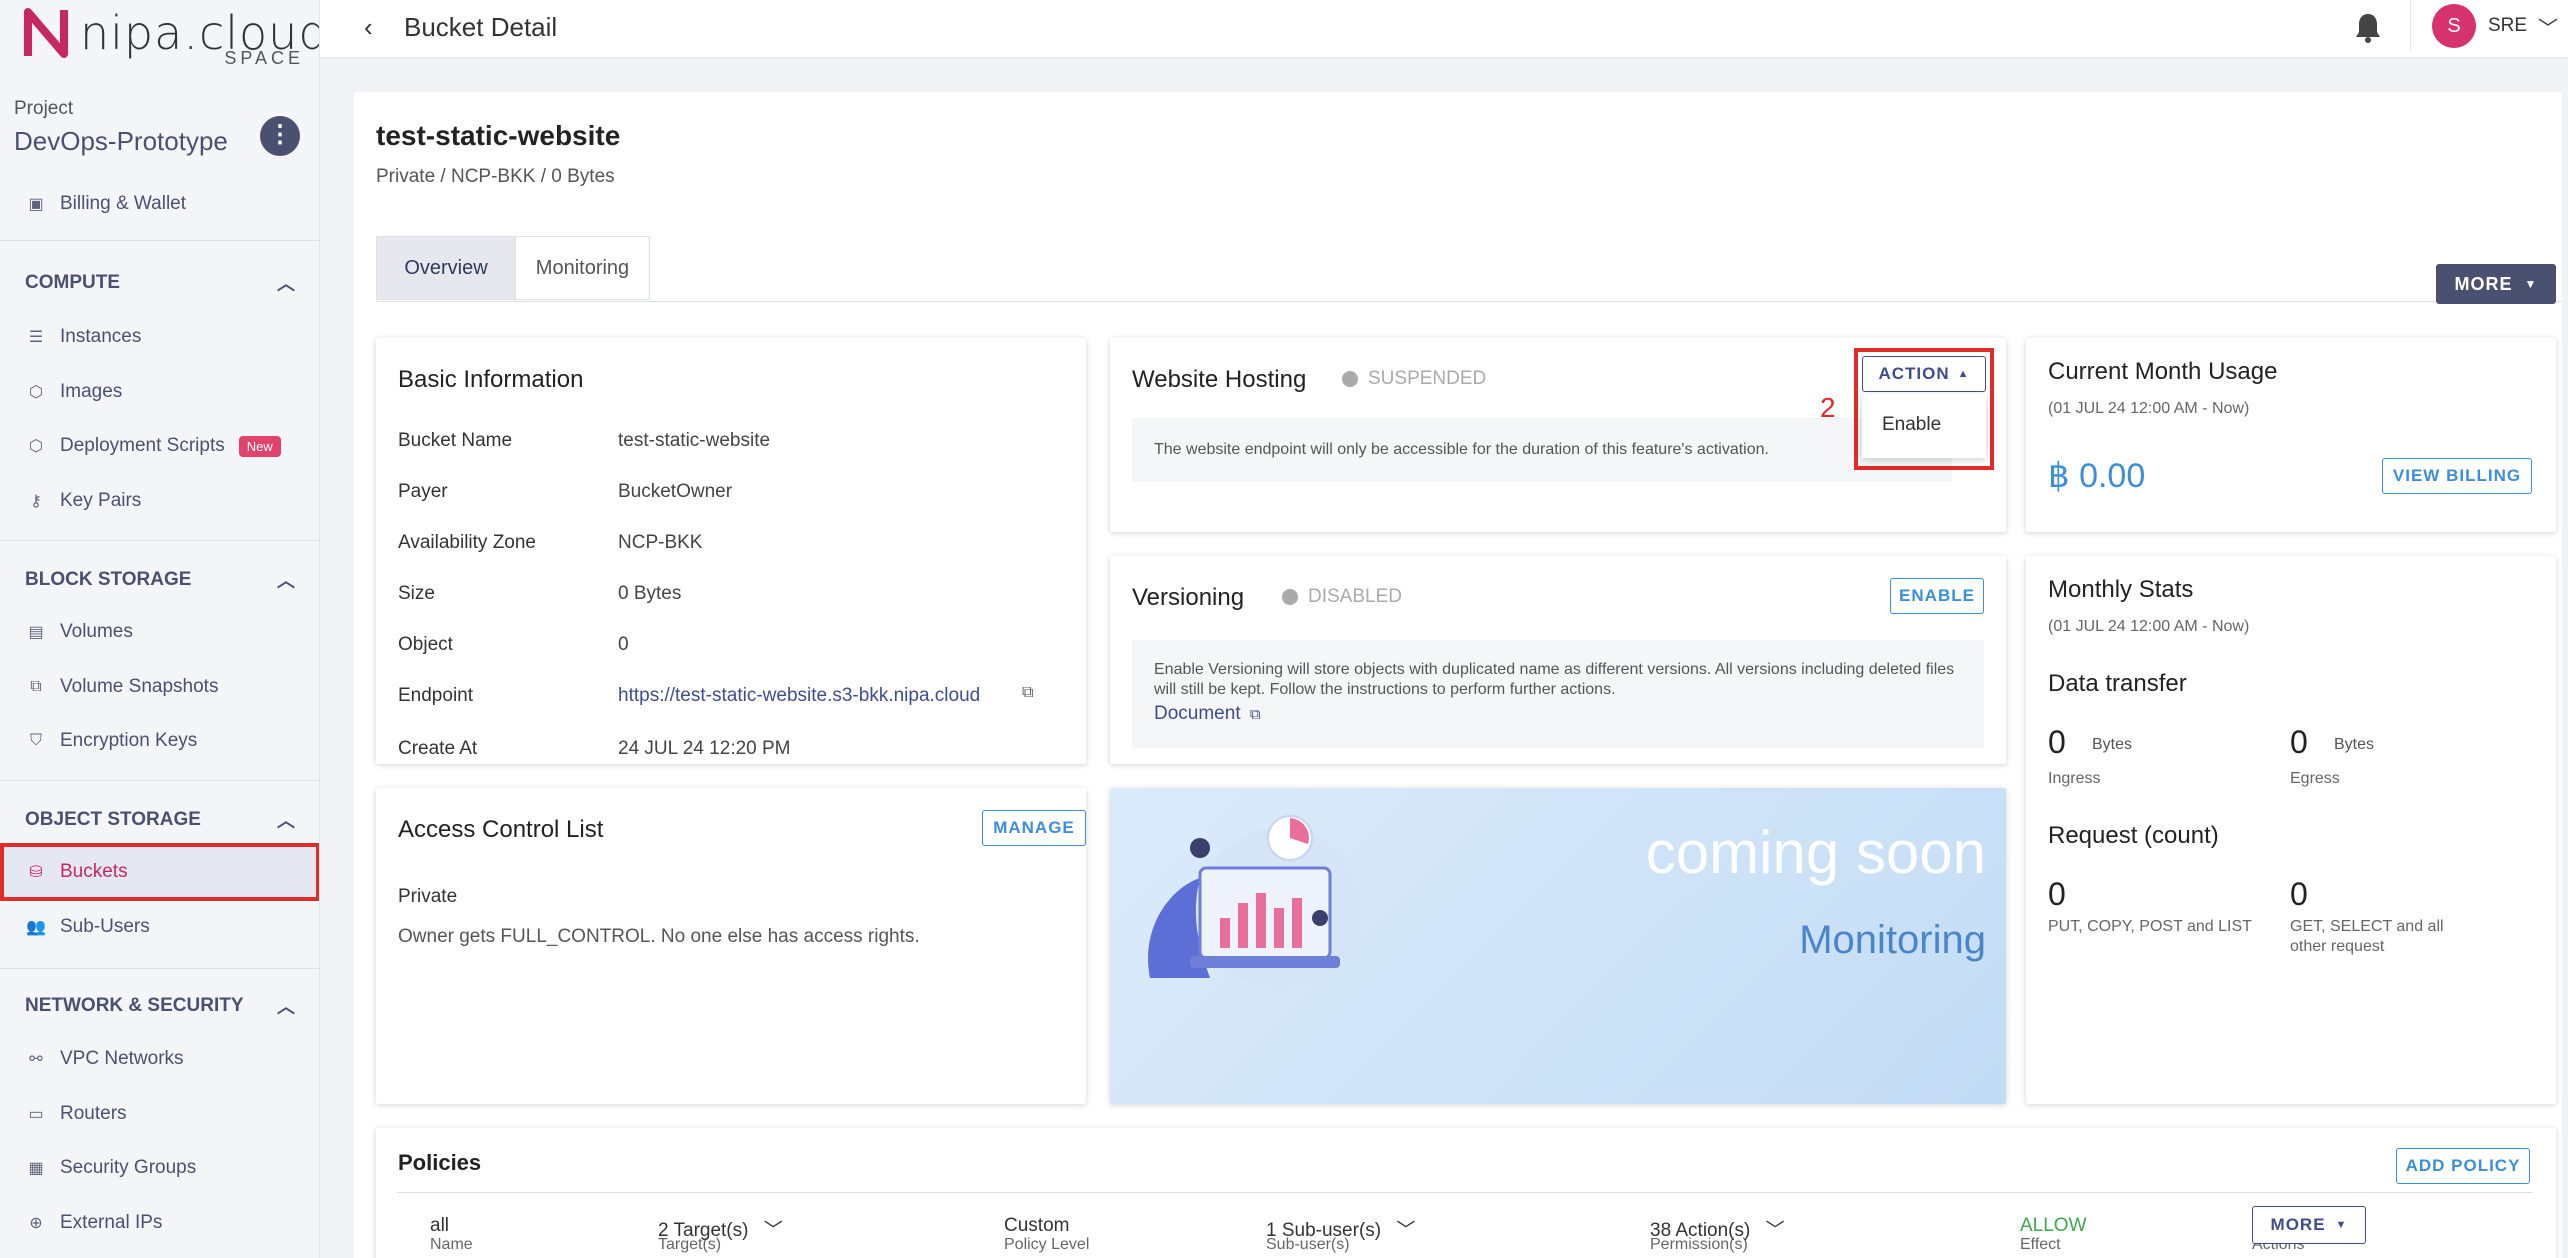  Describe the element at coordinates (2507, 26) in the screenshot. I see `user-name: SRE` at that location.